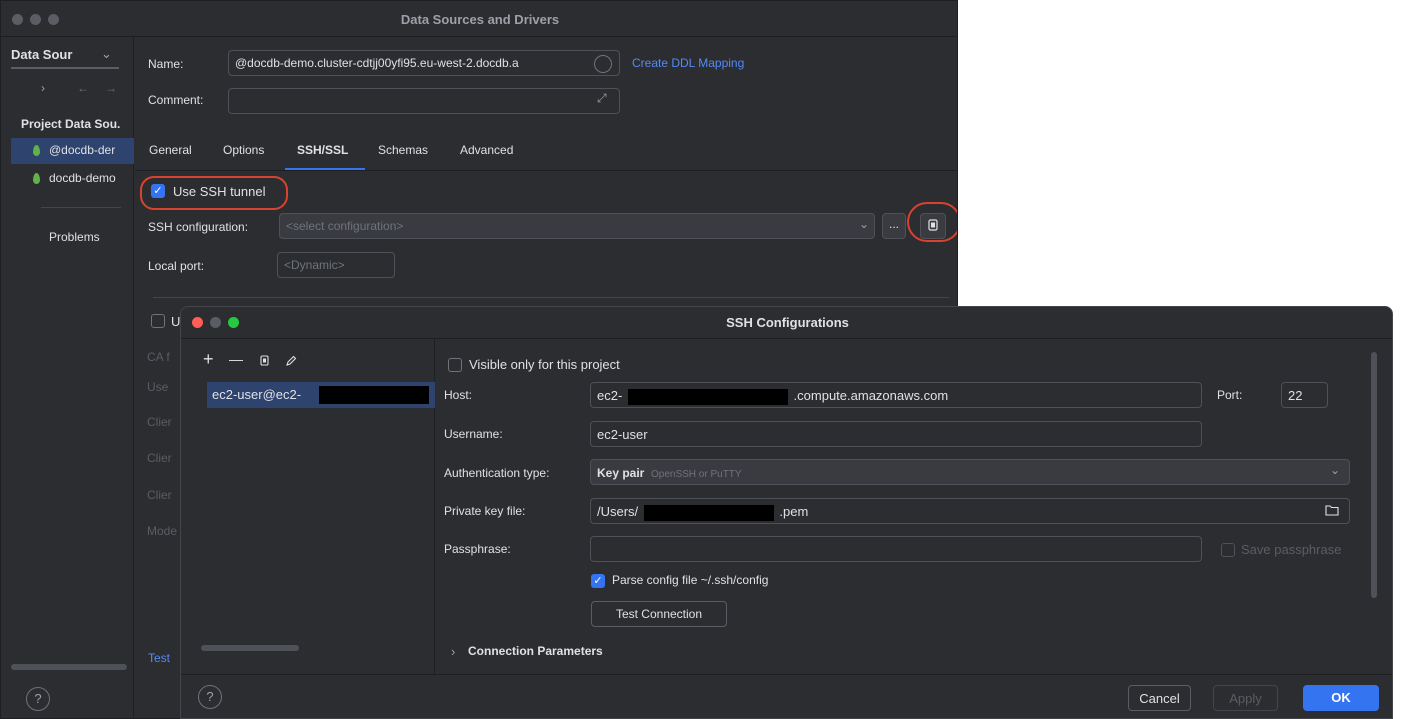 The width and height of the screenshot is (1402, 719). What do you see at coordinates (1230, 395) in the screenshot?
I see `port-label: Port:` at bounding box center [1230, 395].